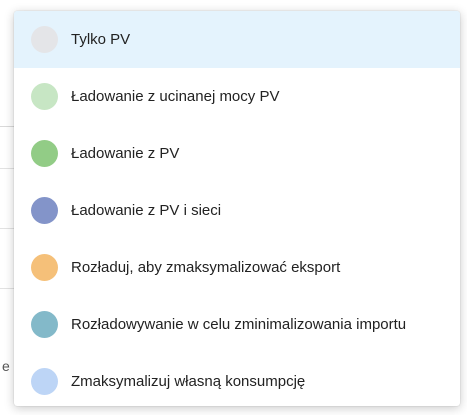 The image size is (467, 415). Describe the element at coordinates (237, 39) in the screenshot. I see `option-tylko-pv: Tylko PV` at that location.